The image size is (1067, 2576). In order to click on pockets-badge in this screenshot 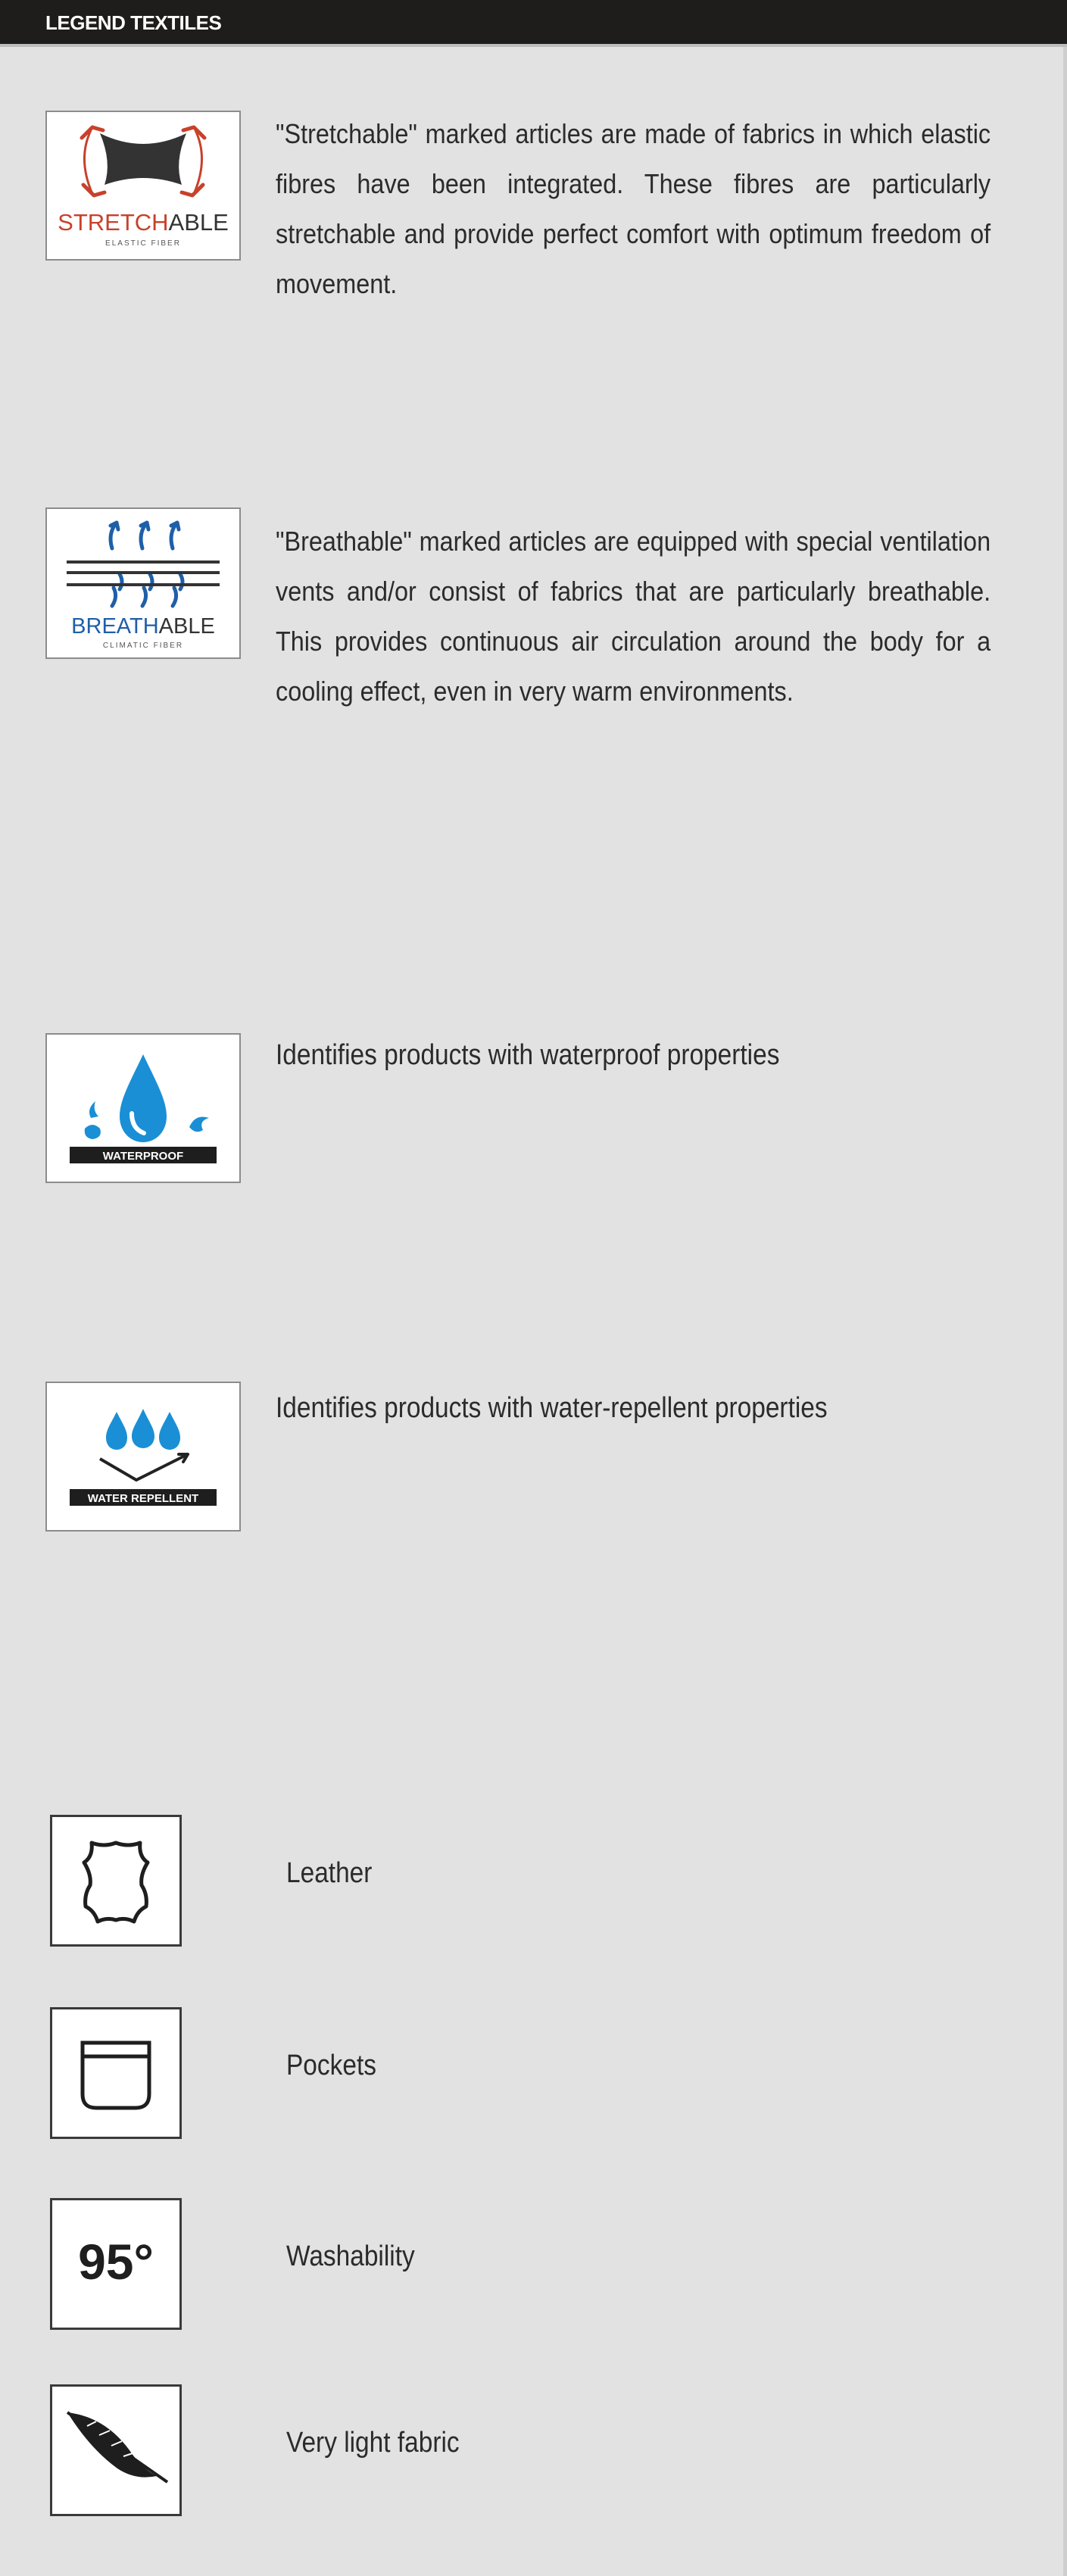, I will do `click(116, 2073)`.